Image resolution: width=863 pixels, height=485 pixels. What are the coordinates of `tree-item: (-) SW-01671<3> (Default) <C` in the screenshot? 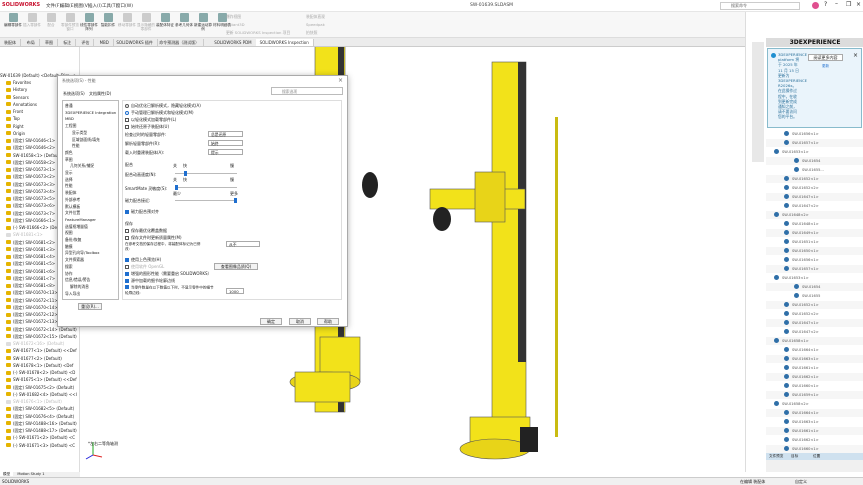 It's located at (40, 445).